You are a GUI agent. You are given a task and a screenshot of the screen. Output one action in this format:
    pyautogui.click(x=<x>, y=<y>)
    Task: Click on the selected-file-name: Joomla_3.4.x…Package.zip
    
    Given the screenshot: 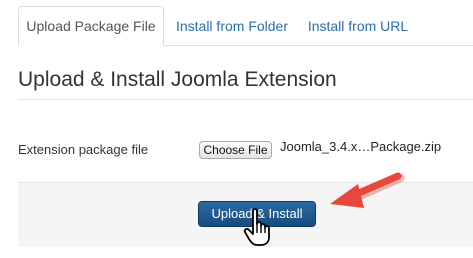 What is the action you would take?
    pyautogui.click(x=361, y=146)
    